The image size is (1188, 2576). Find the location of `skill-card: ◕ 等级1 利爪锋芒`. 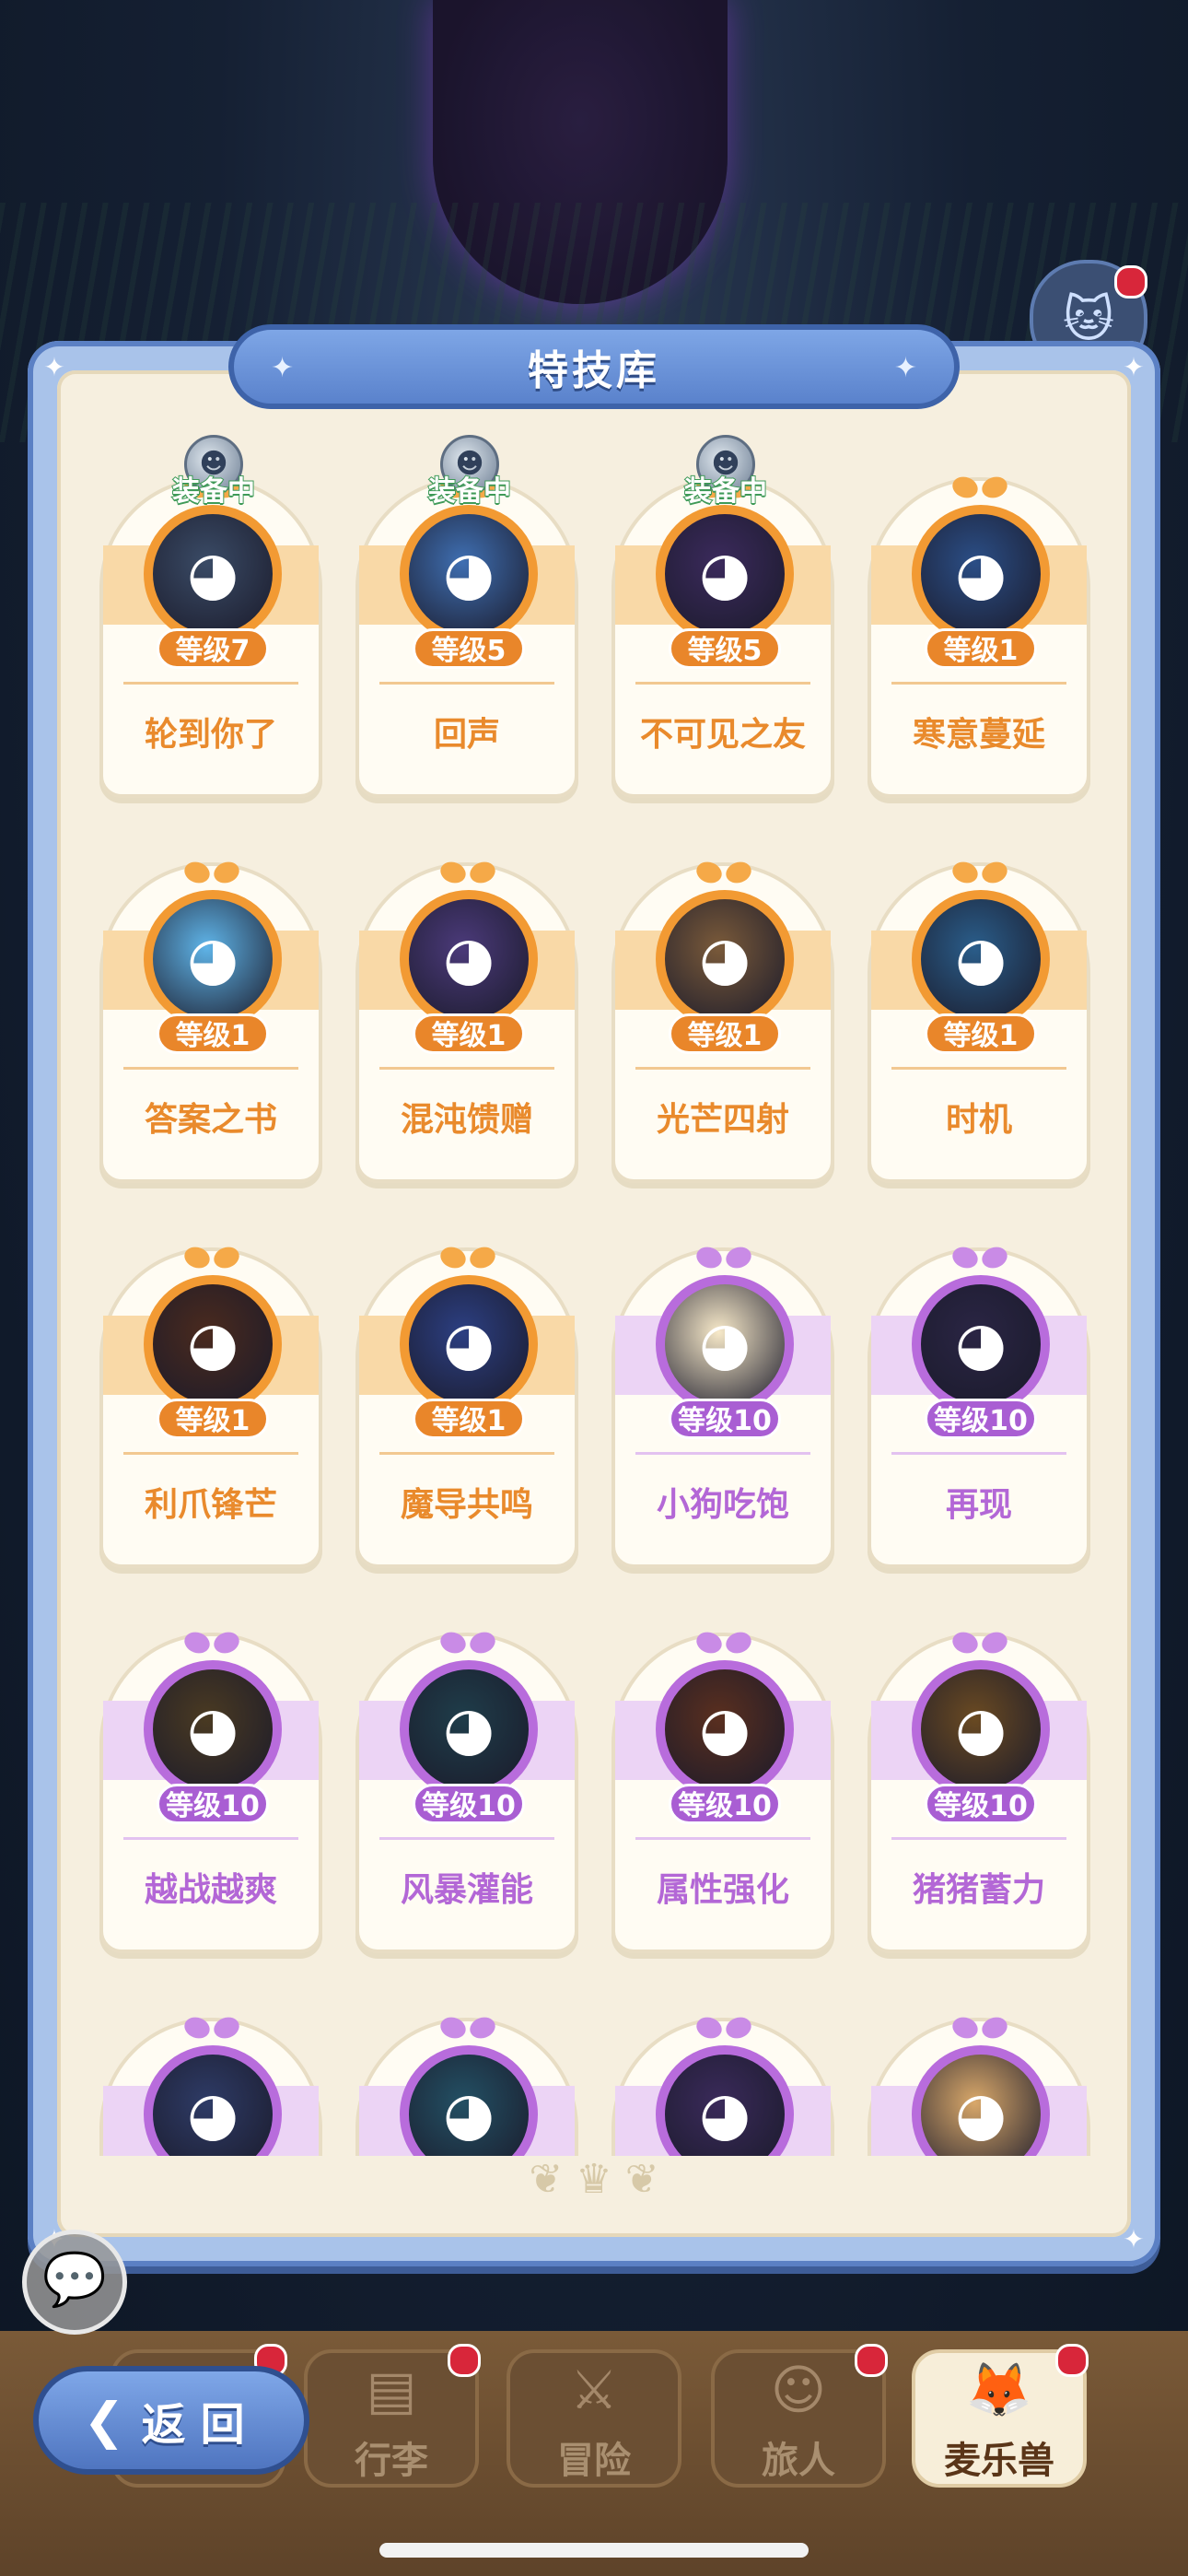

skill-card: ◕ 等级1 利爪锋芒 is located at coordinates (210, 1407).